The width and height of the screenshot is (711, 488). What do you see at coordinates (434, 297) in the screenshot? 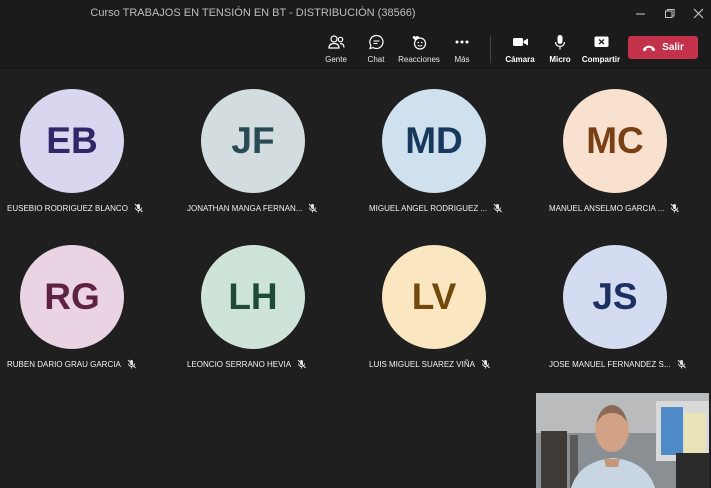
I see `participant-avatar: LV` at bounding box center [434, 297].